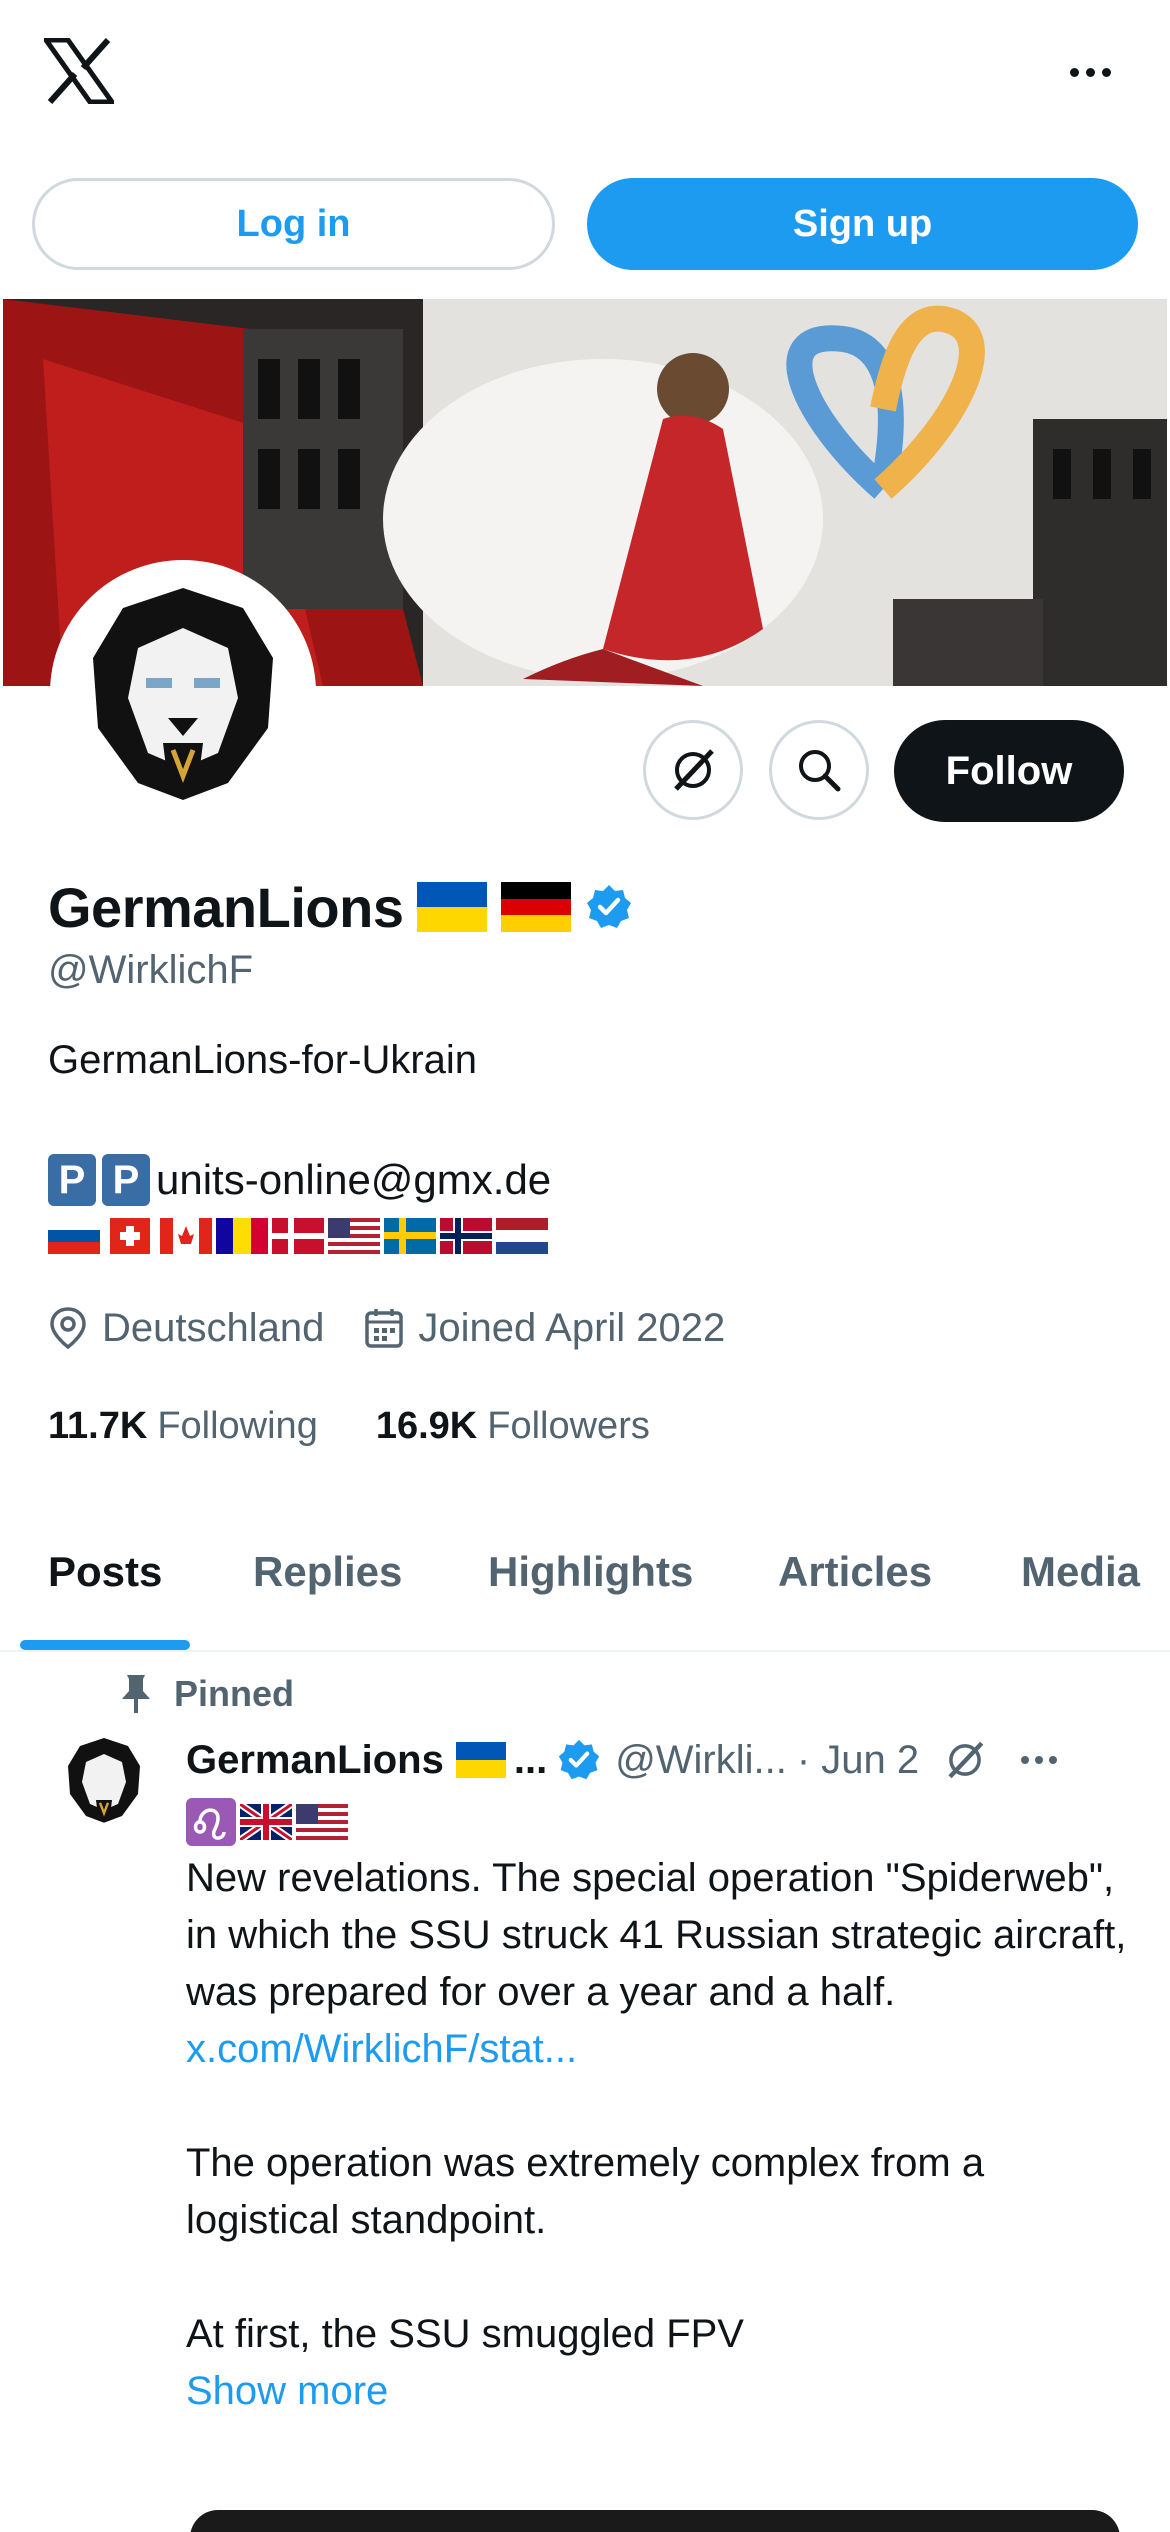 The height and width of the screenshot is (2532, 1170). I want to click on tab-replies: Replies, so click(327, 1572).